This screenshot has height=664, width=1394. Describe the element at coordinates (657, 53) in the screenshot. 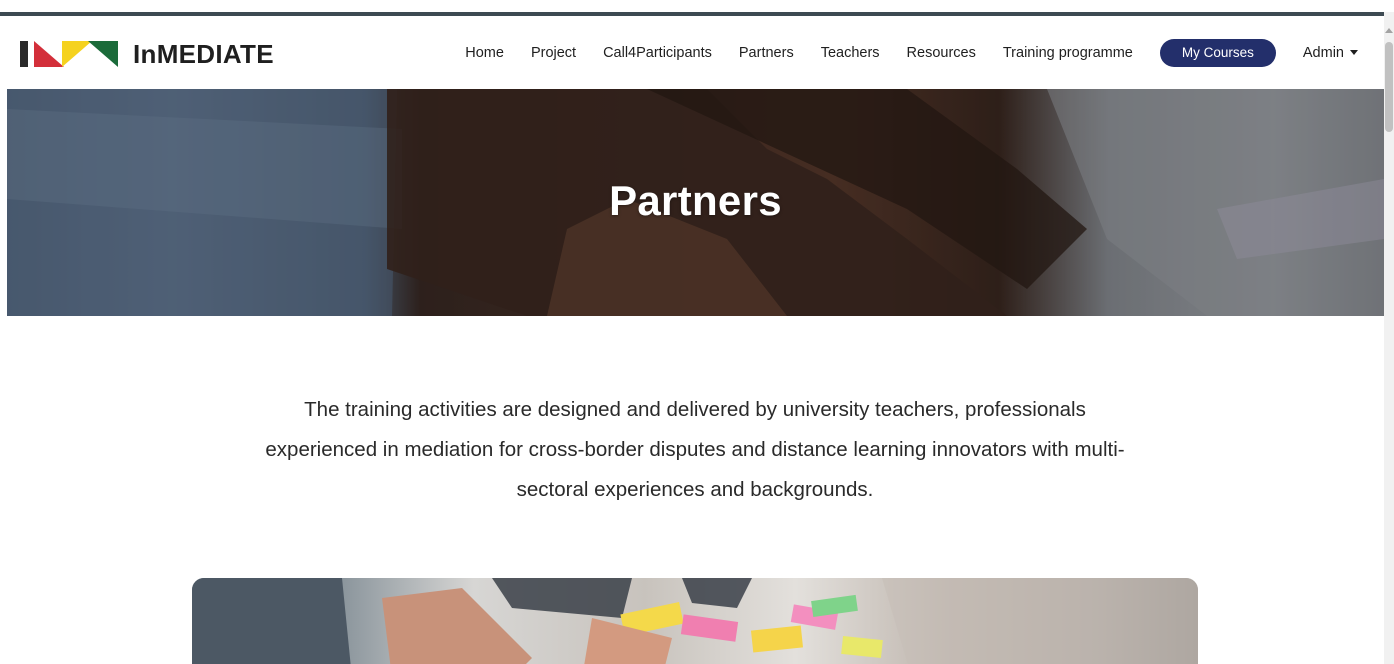

I see `nav-call4participants: Call4Participants` at that location.